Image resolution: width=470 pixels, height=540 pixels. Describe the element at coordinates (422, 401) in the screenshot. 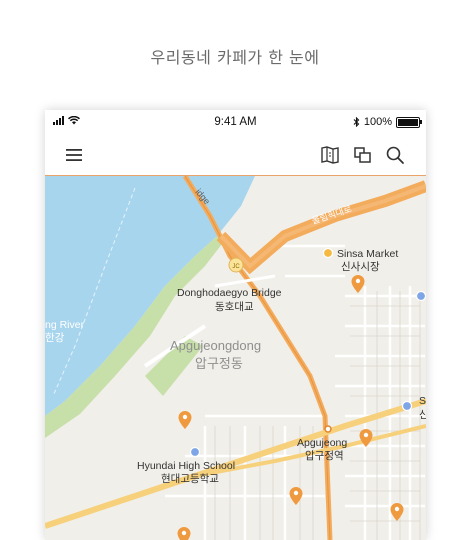

I see `place-edge-s: S` at that location.